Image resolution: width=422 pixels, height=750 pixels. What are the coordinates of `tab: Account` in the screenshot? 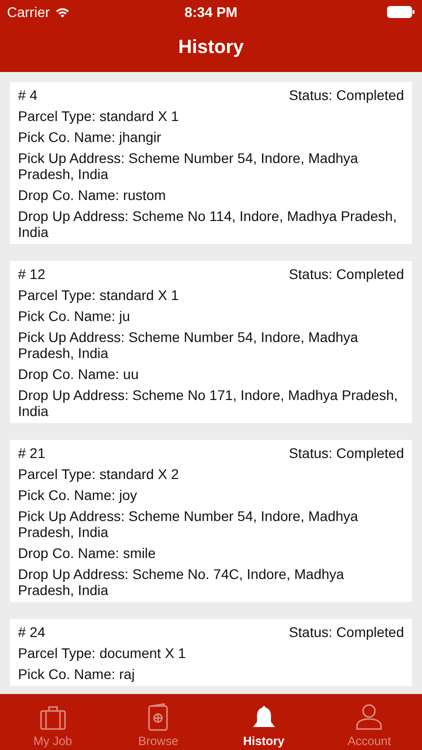 It's located at (369, 722).